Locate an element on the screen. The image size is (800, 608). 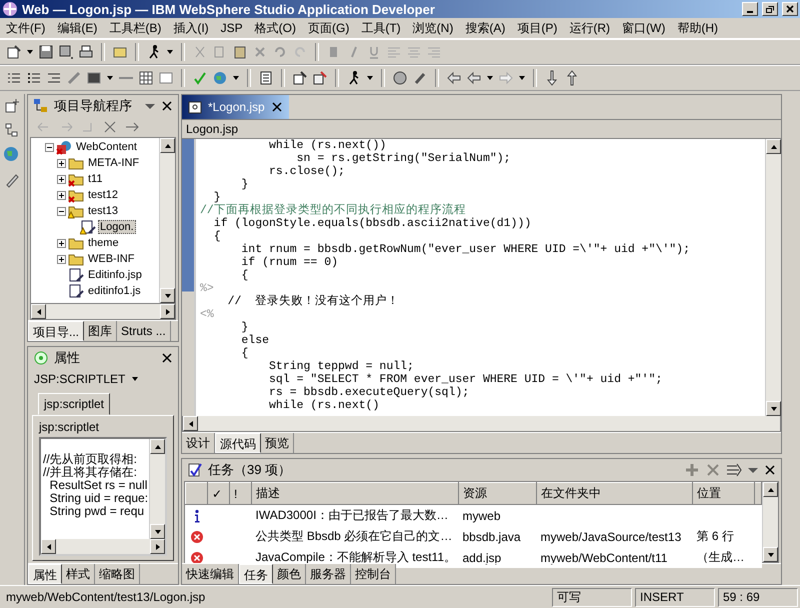
add-perspective-icon is located at coordinates (12, 106).